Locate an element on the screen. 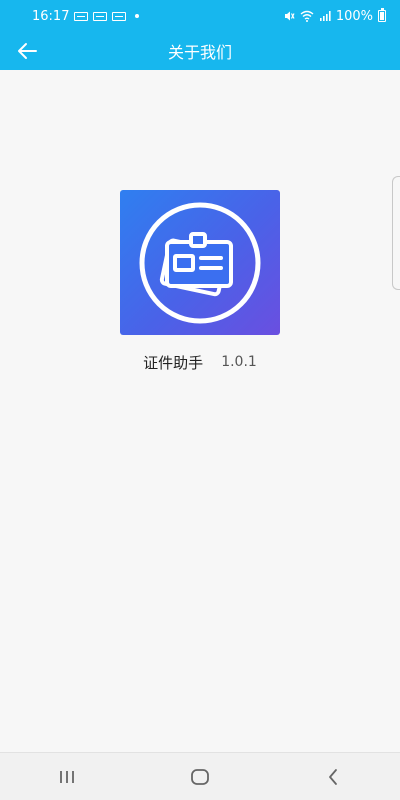 The height and width of the screenshot is (800, 400). app-bar: 关于我们 is located at coordinates (200, 51).